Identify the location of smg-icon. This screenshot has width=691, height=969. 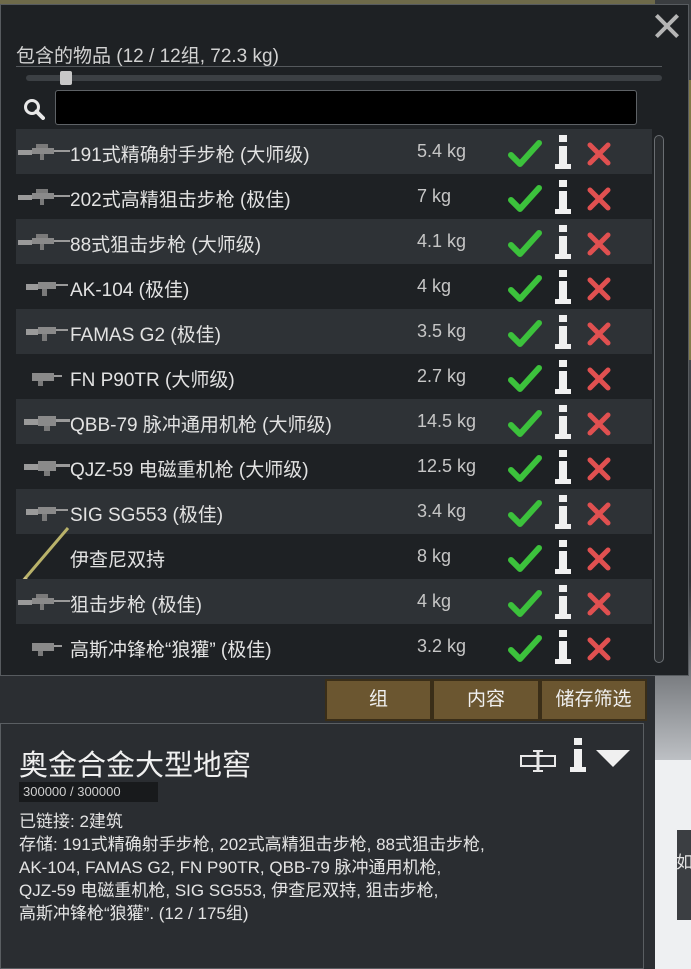
(47, 379).